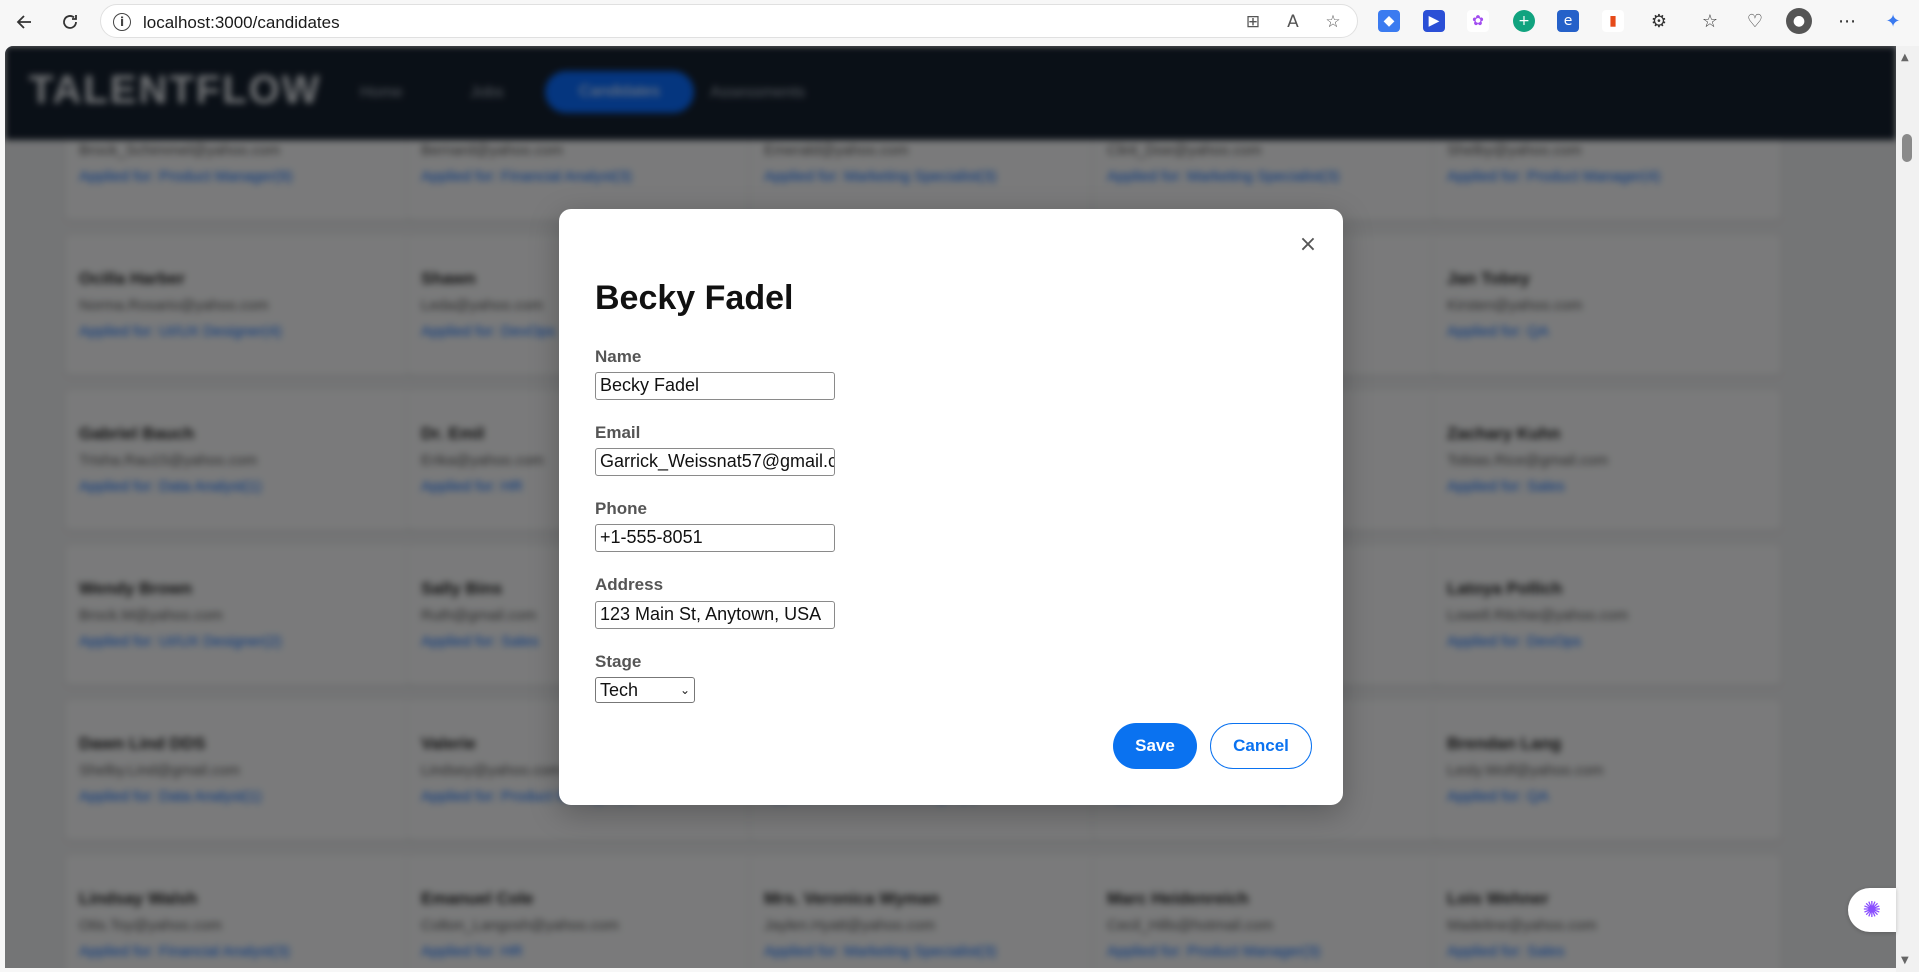 The image size is (1919, 972). What do you see at coordinates (629, 584) in the screenshot?
I see `address-label: Address` at bounding box center [629, 584].